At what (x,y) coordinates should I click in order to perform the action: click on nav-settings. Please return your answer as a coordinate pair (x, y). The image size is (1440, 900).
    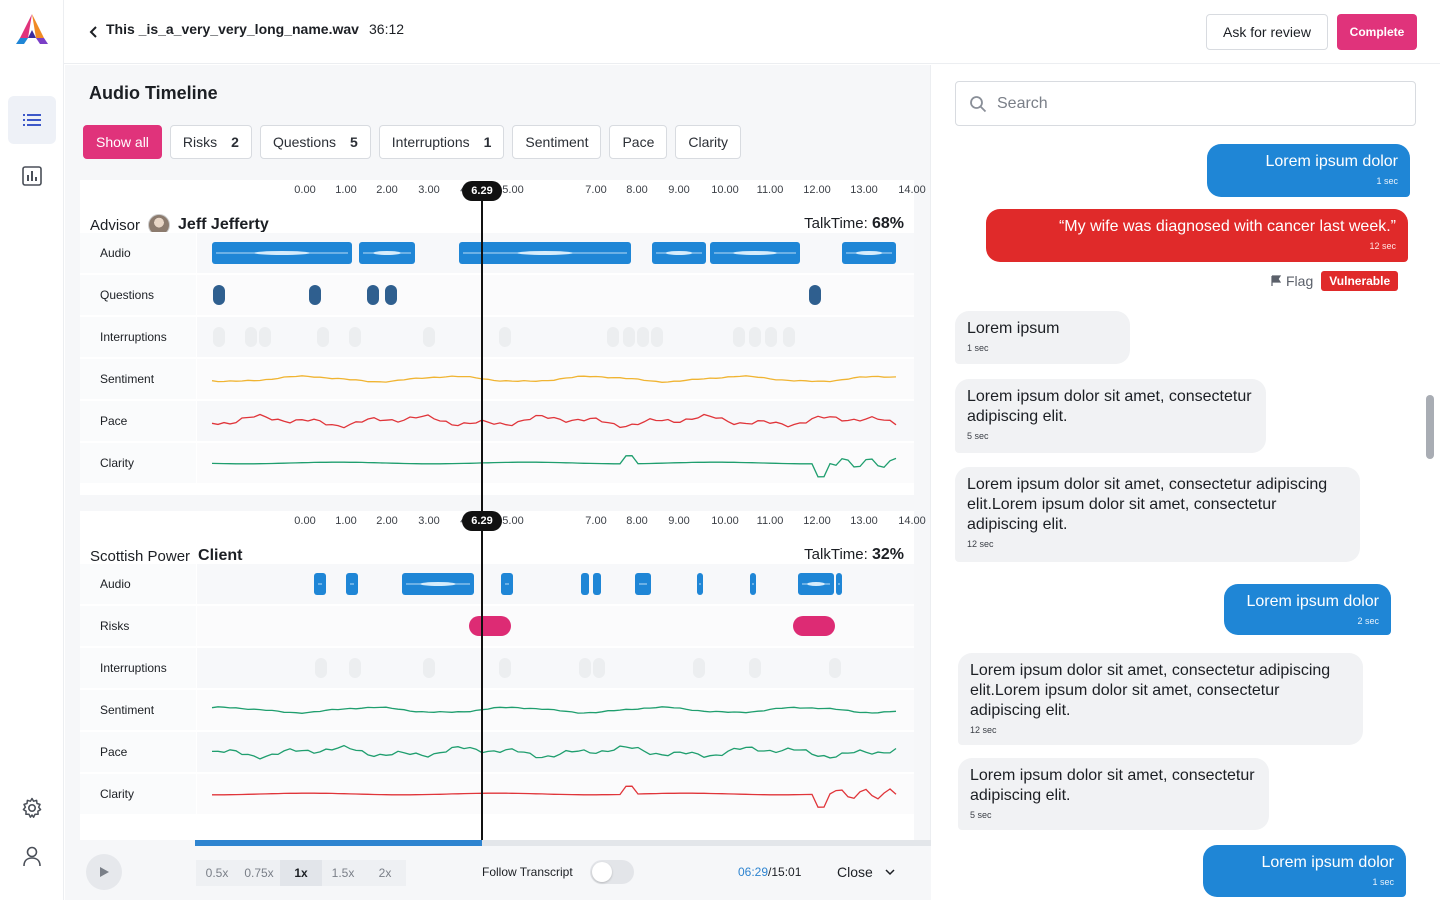
    Looking at the image, I should click on (32, 808).